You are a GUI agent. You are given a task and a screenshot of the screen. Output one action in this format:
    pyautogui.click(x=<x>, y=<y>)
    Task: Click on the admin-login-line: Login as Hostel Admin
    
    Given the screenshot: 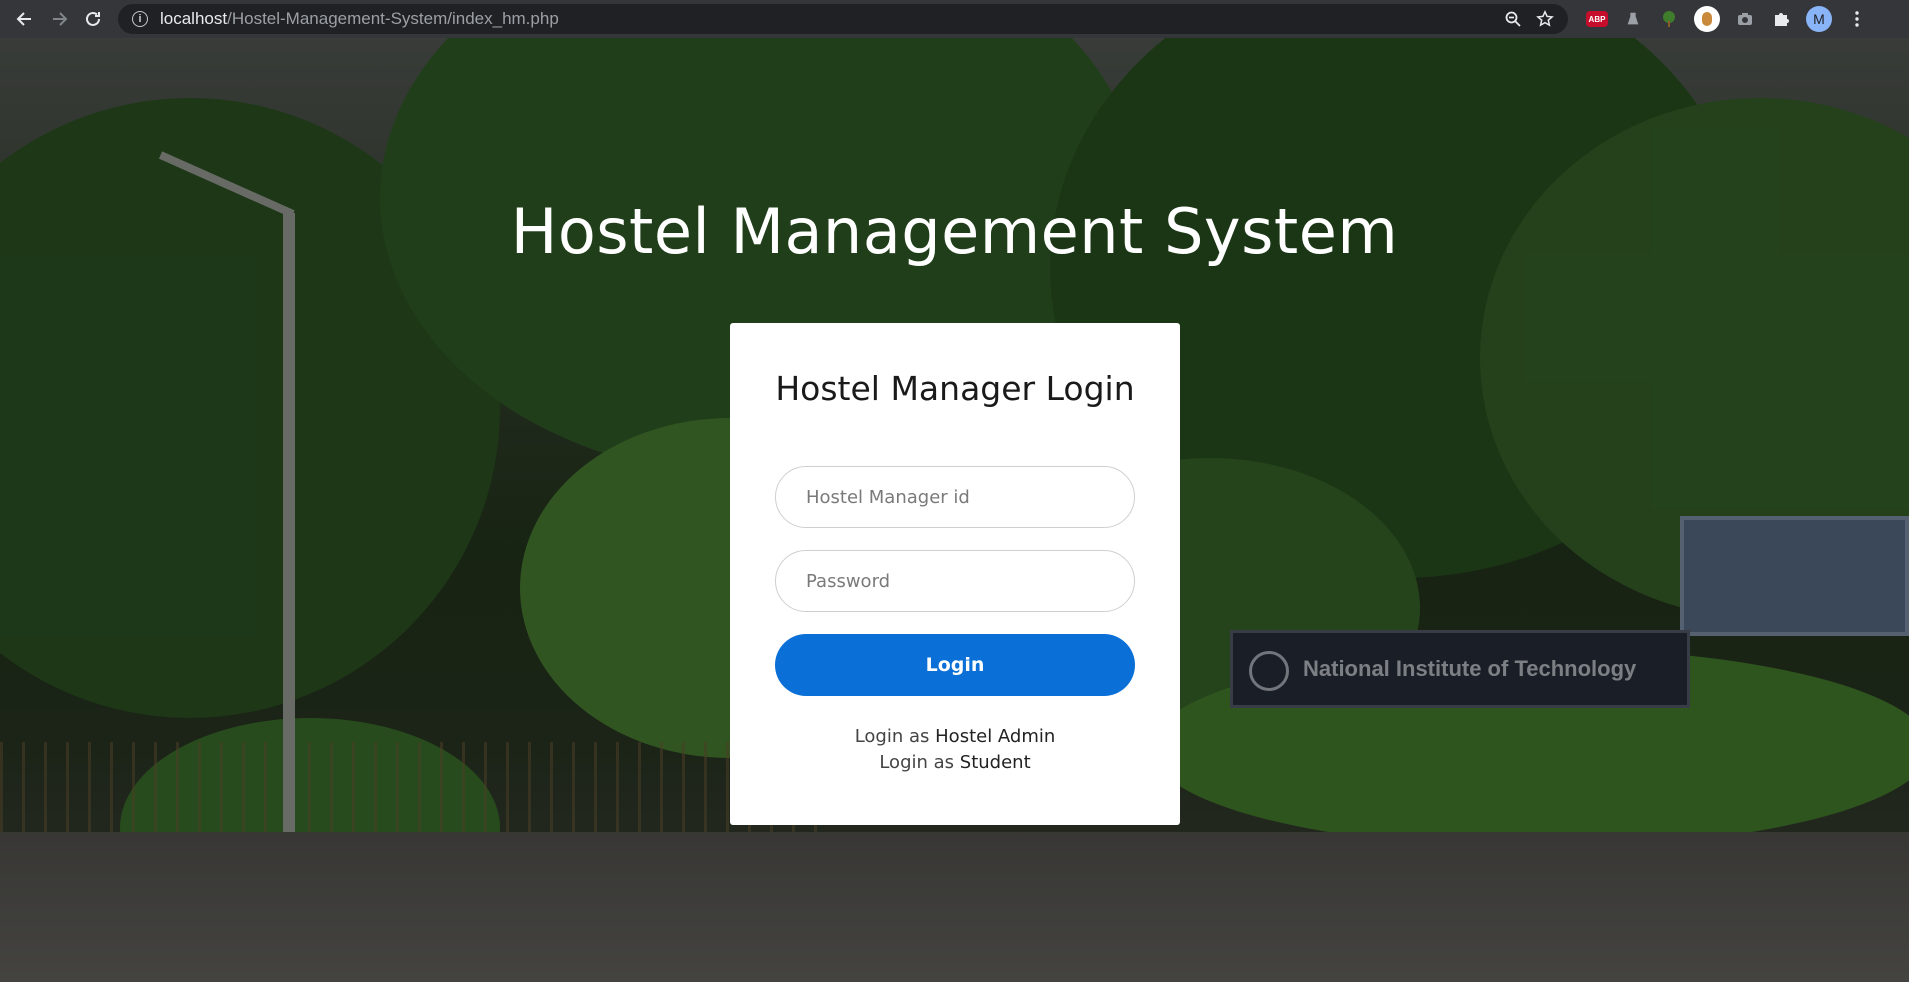 What is the action you would take?
    pyautogui.click(x=955, y=737)
    